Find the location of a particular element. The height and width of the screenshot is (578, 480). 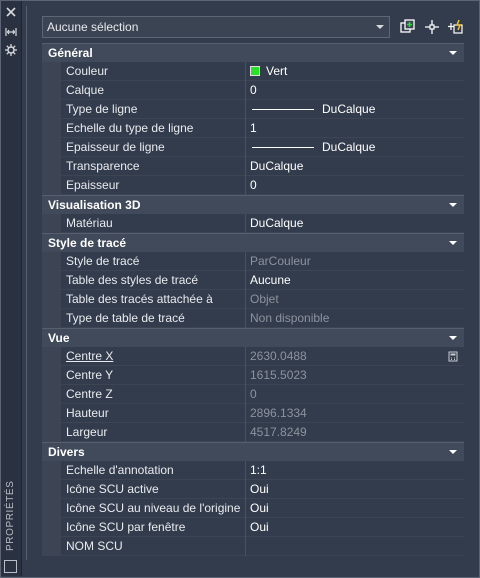

property-name: Calque is located at coordinates (85, 90).